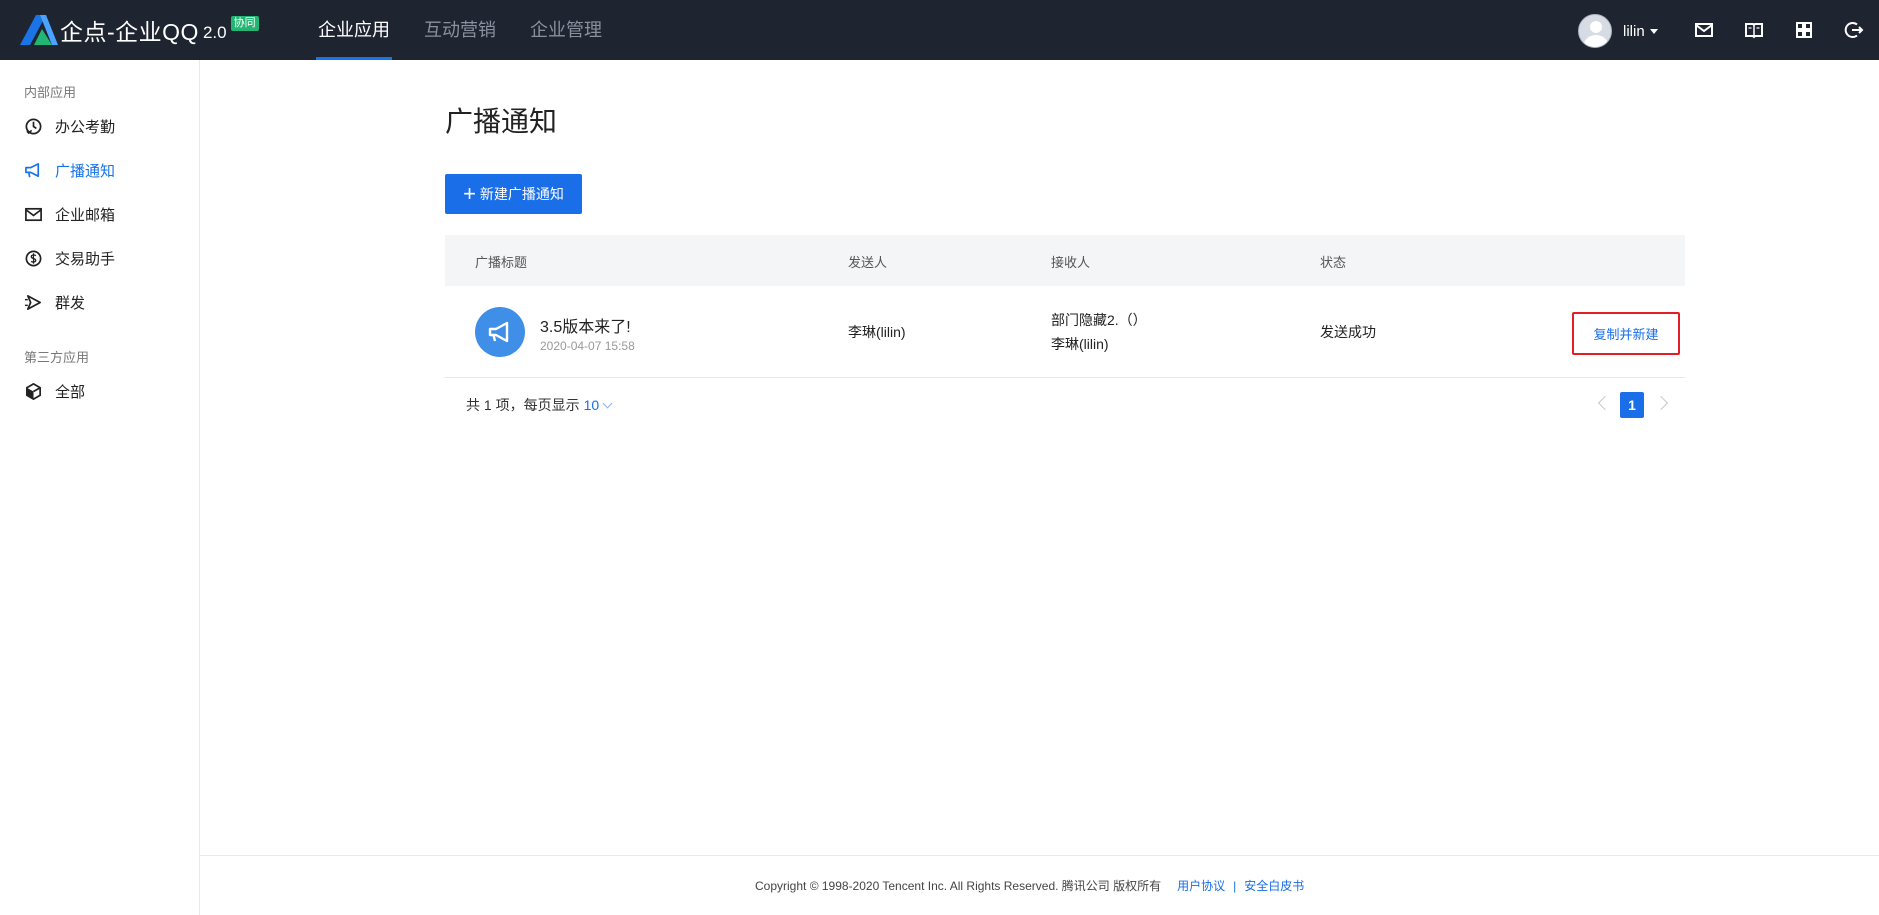 Image resolution: width=1879 pixels, height=915 pixels. Describe the element at coordinates (354, 30) in the screenshot. I see `nav-tab-enterprise-apps: 企业应用` at that location.